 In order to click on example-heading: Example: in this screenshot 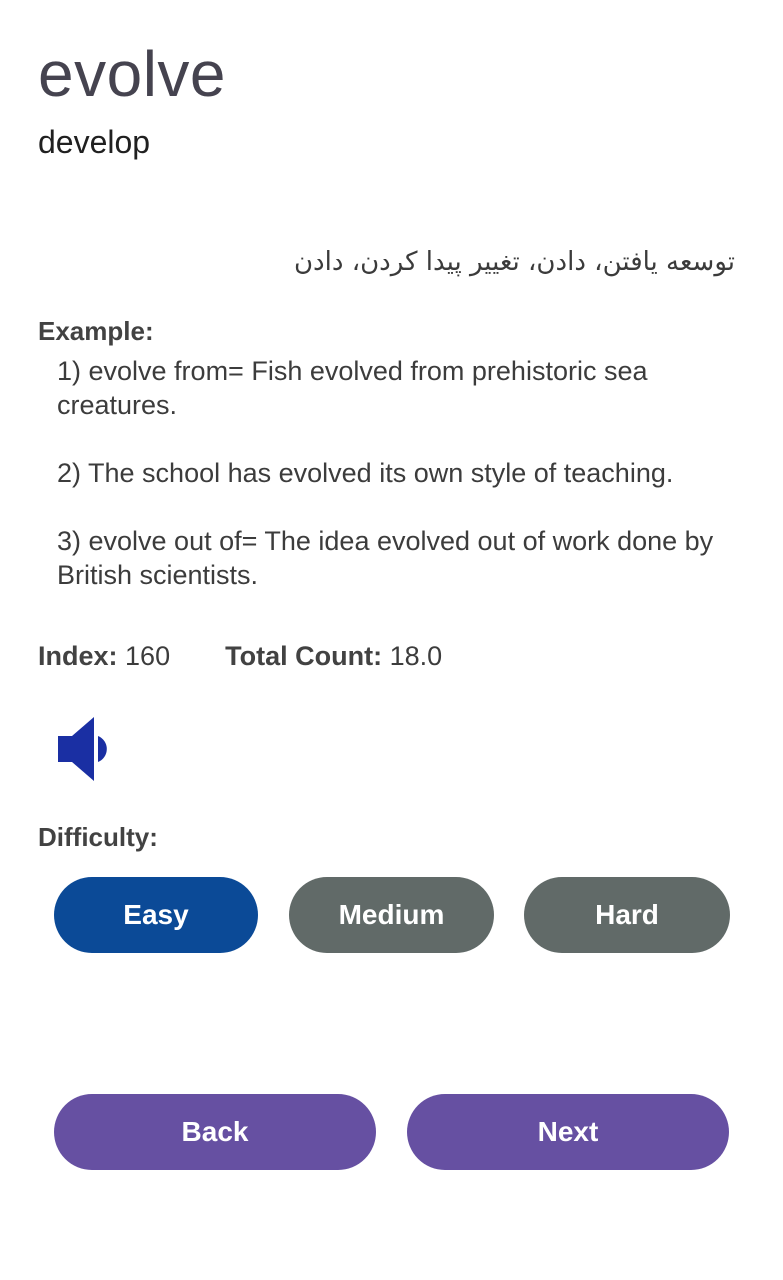, I will do `click(96, 331)`.